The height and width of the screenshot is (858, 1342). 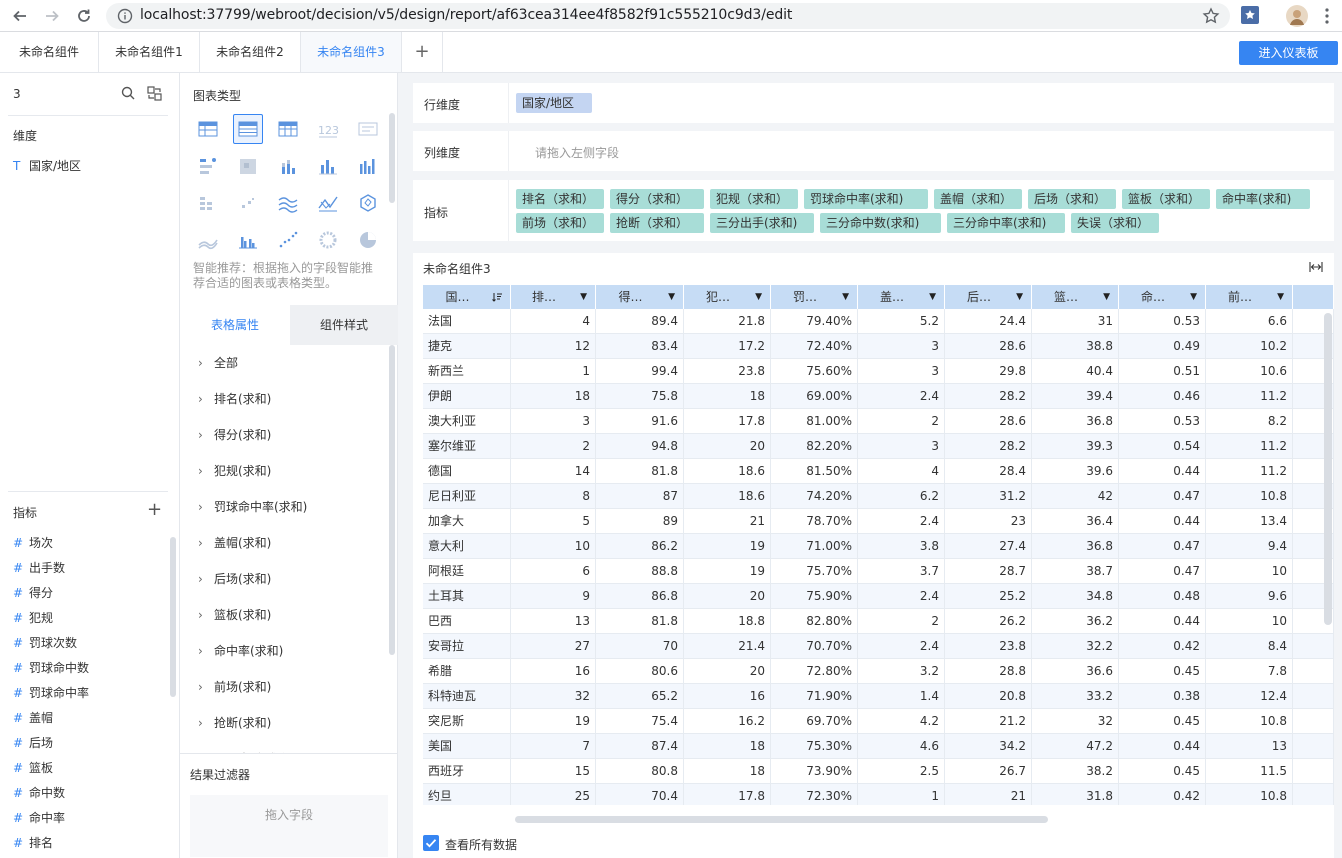 What do you see at coordinates (497, 293) in the screenshot?
I see `sort-icon` at bounding box center [497, 293].